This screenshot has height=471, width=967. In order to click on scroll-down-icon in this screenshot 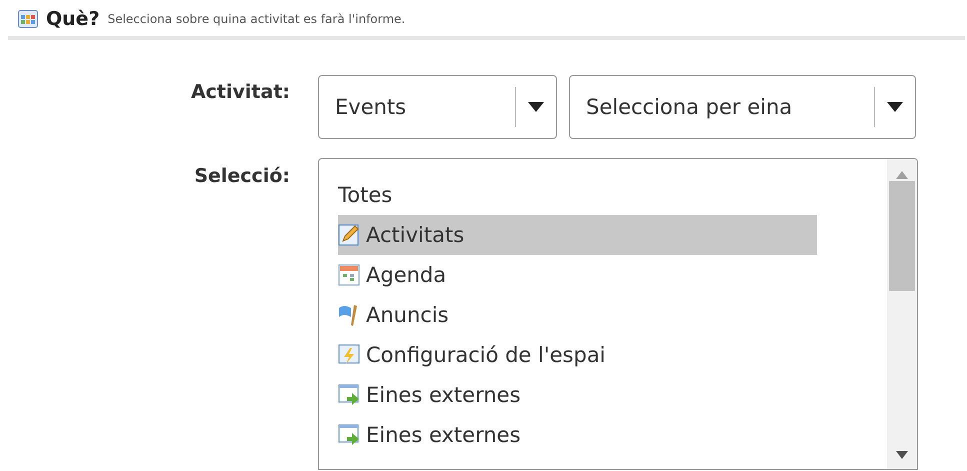, I will do `click(902, 455)`.